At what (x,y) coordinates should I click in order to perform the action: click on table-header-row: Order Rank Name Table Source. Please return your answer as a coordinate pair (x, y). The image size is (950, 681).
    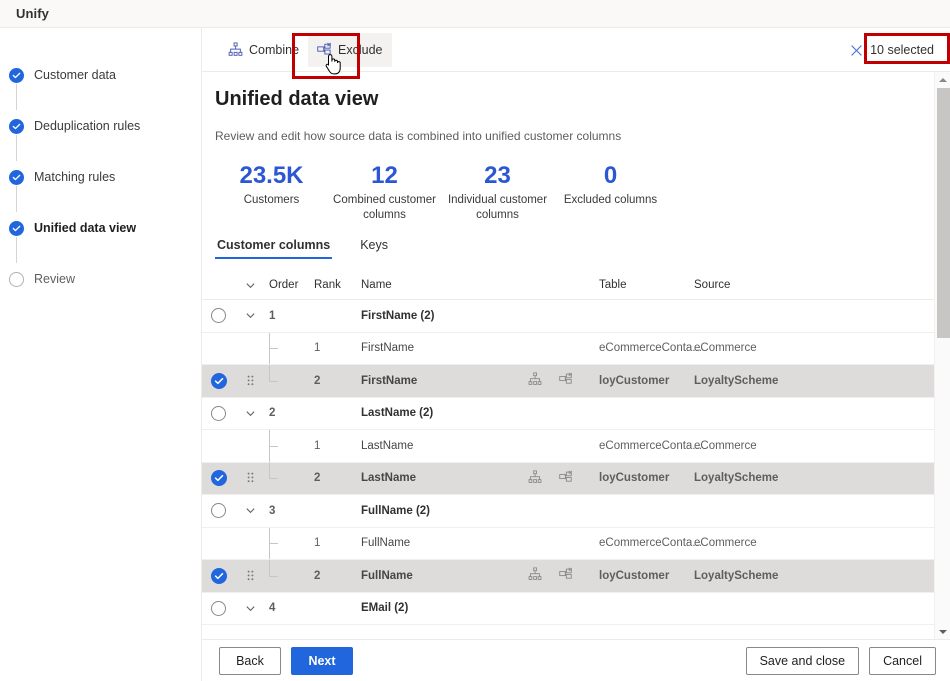
    Looking at the image, I should click on (576, 285).